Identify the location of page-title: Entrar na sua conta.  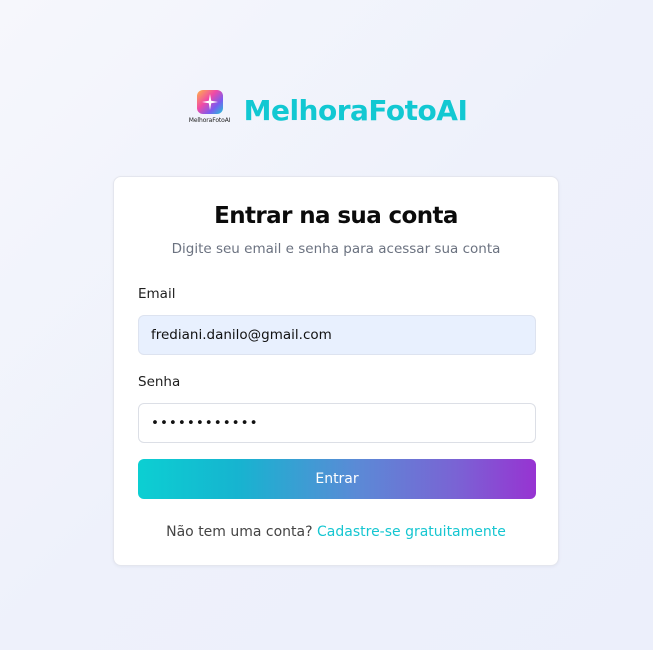
(336, 216).